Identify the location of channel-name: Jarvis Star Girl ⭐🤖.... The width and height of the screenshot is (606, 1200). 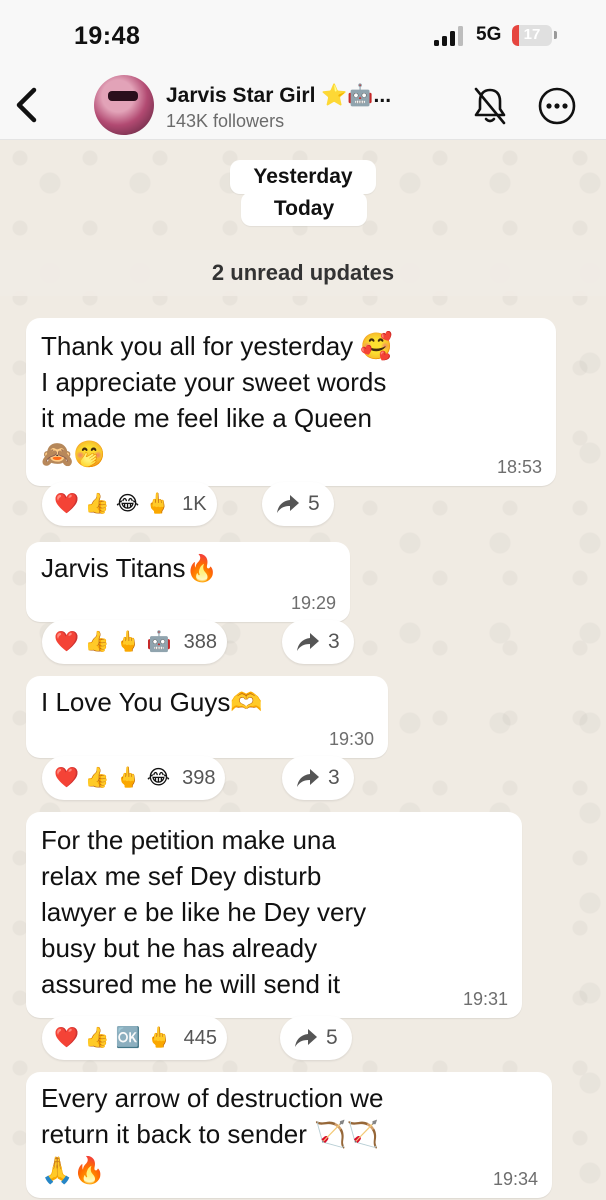
(278, 96).